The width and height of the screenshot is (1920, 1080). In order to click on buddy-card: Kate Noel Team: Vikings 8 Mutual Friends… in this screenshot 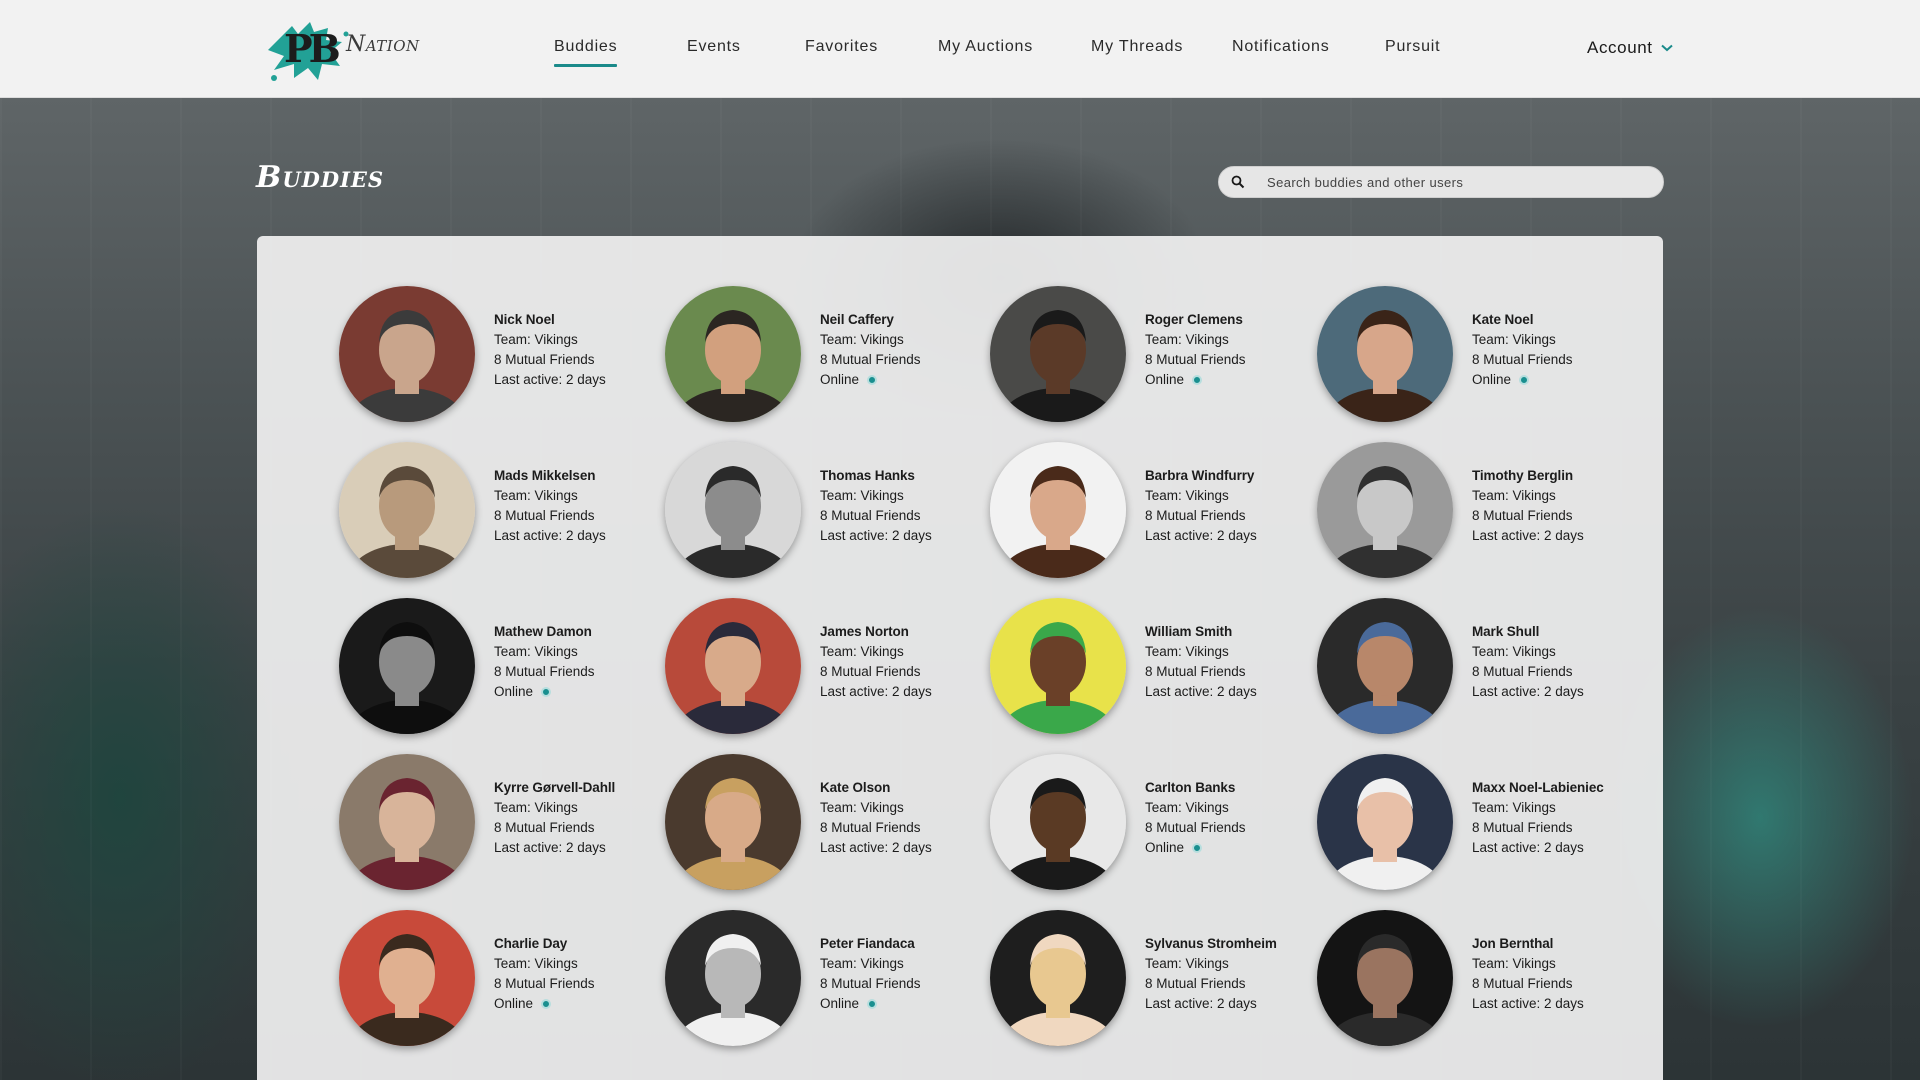, I will do `click(1477, 356)`.